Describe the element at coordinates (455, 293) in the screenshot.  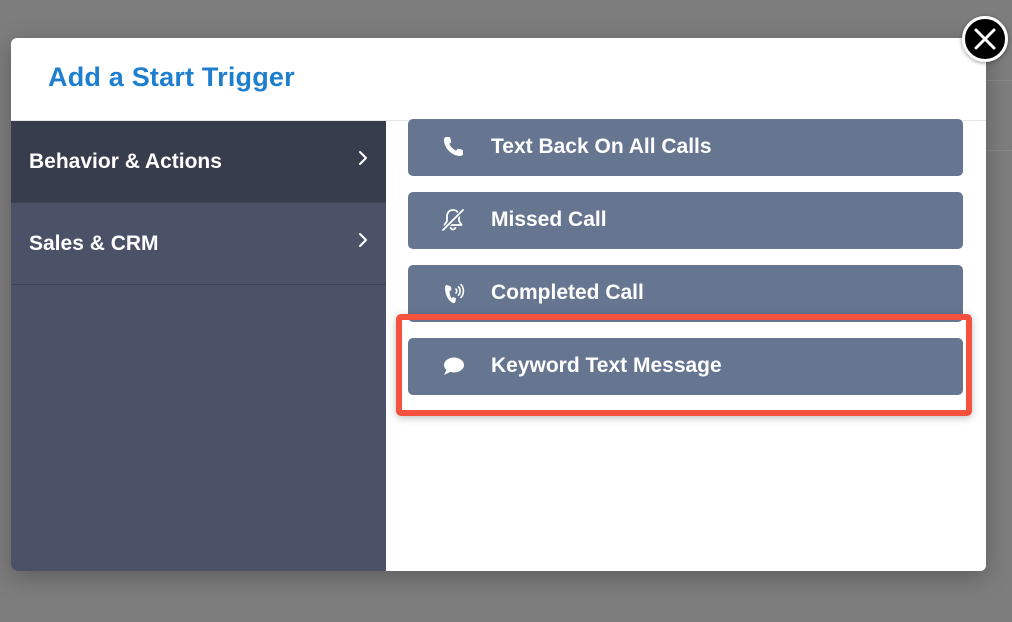
I see `phone-volume-icon` at that location.